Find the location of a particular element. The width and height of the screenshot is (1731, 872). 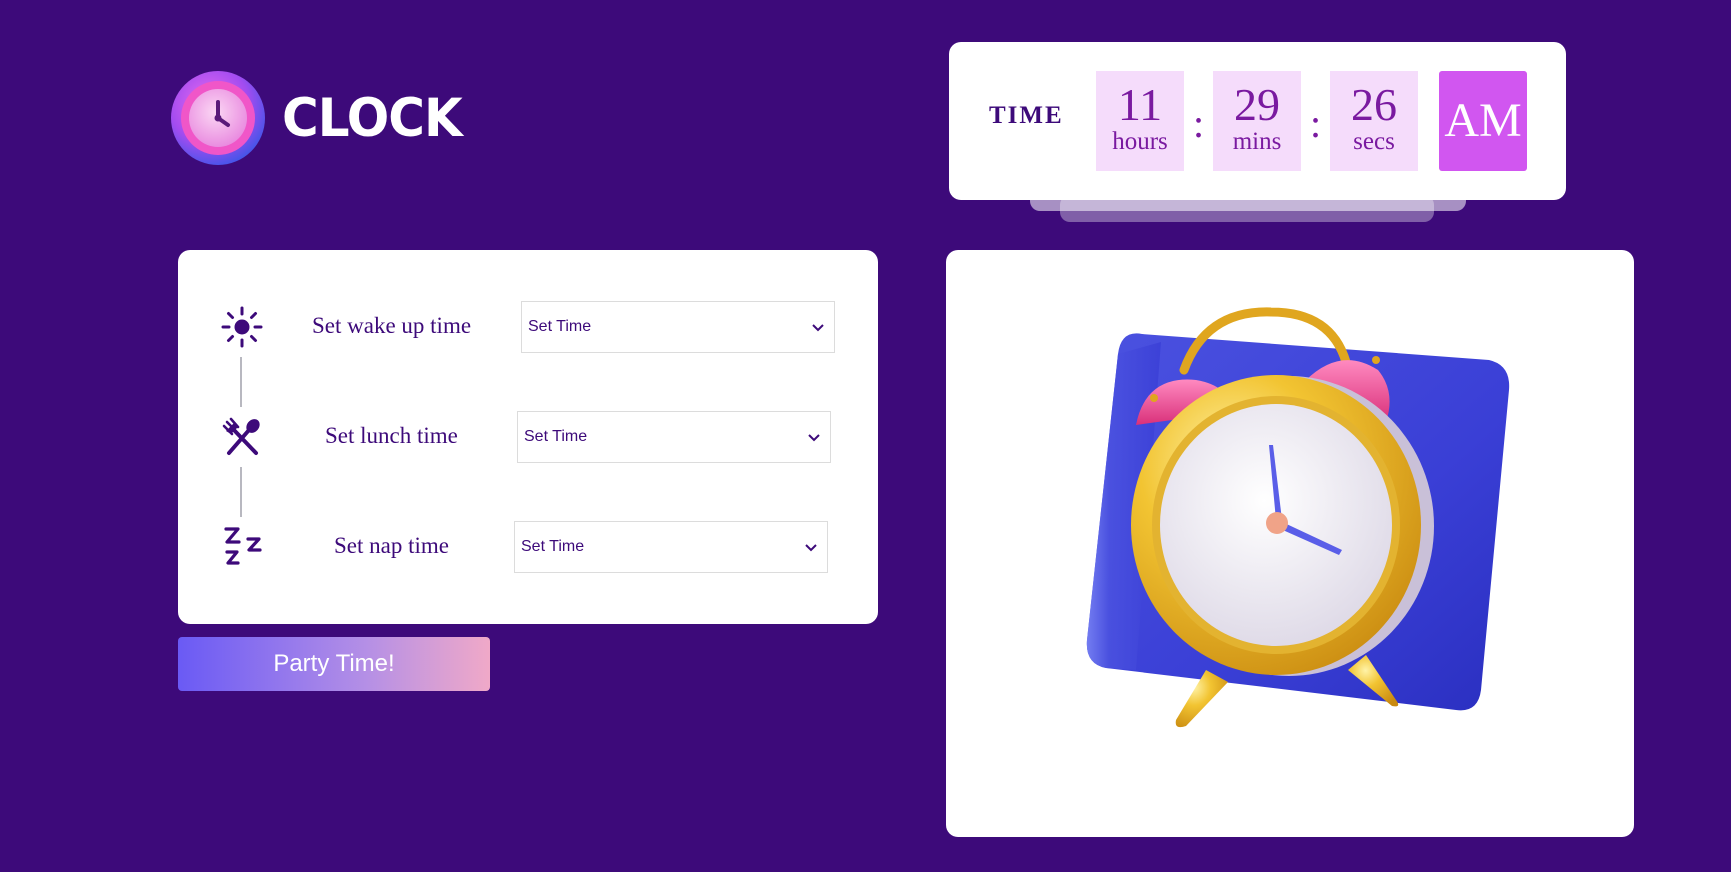

hours-unit: hours is located at coordinates (1140, 141).